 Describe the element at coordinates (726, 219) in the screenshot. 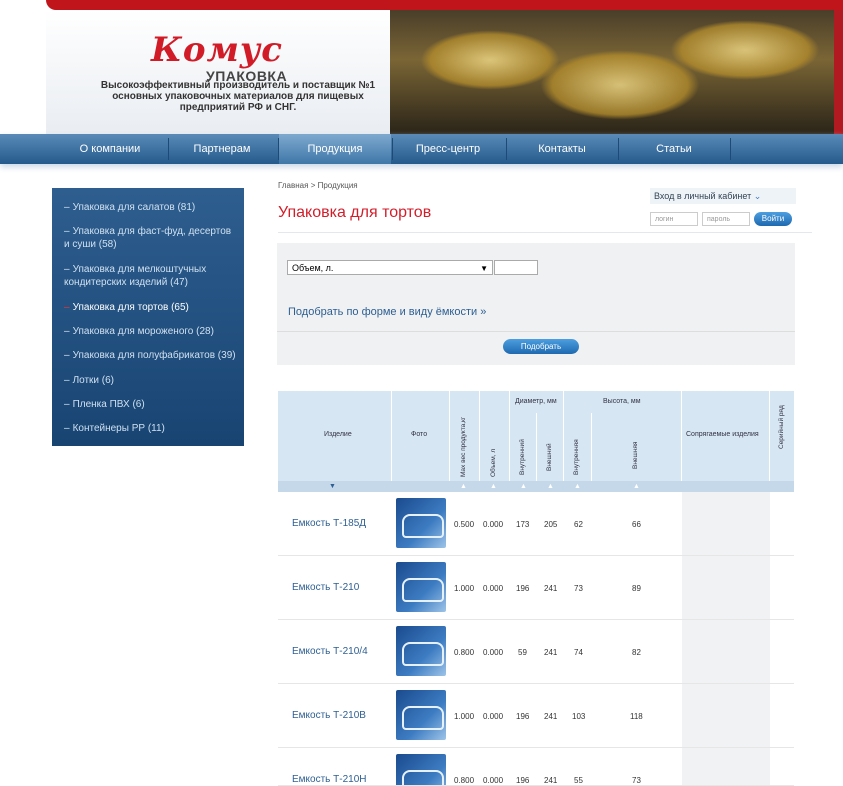

I see `password-field: пароль` at that location.